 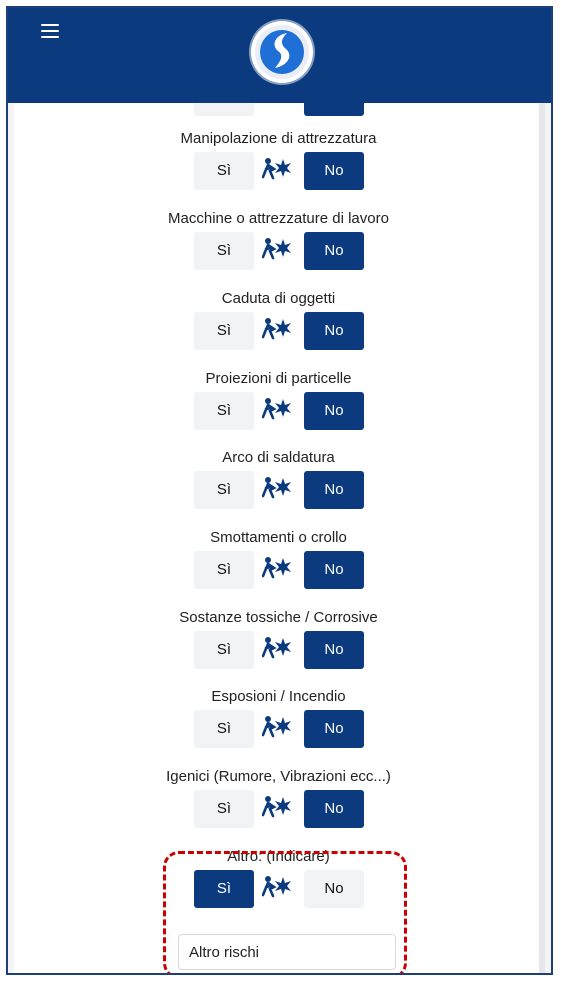 I want to click on risk-item: Manipolazione di attrezzatura Sì No, so click(x=278, y=160).